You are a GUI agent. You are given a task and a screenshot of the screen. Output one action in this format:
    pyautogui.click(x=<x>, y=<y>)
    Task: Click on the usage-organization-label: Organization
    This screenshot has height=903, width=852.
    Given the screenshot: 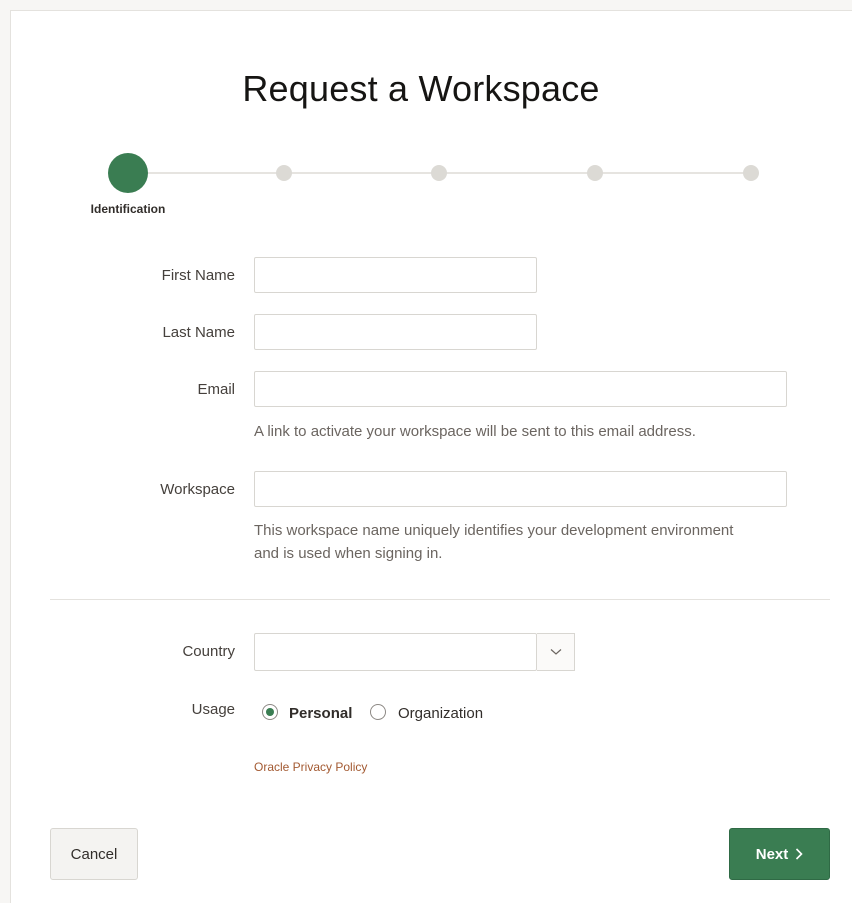 What is the action you would take?
    pyautogui.click(x=440, y=713)
    